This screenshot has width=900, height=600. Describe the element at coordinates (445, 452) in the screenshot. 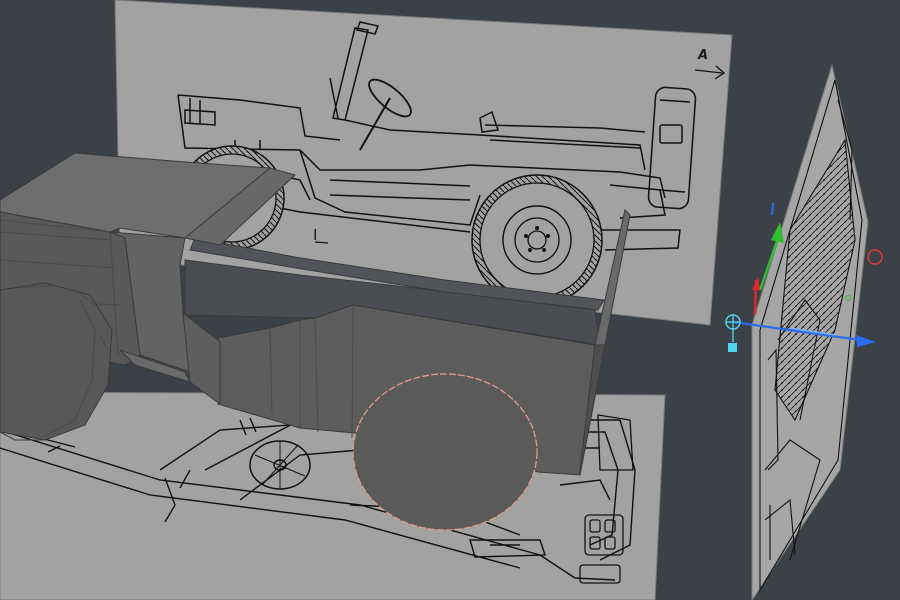

I see `mesh-rear-wheel-selected` at that location.